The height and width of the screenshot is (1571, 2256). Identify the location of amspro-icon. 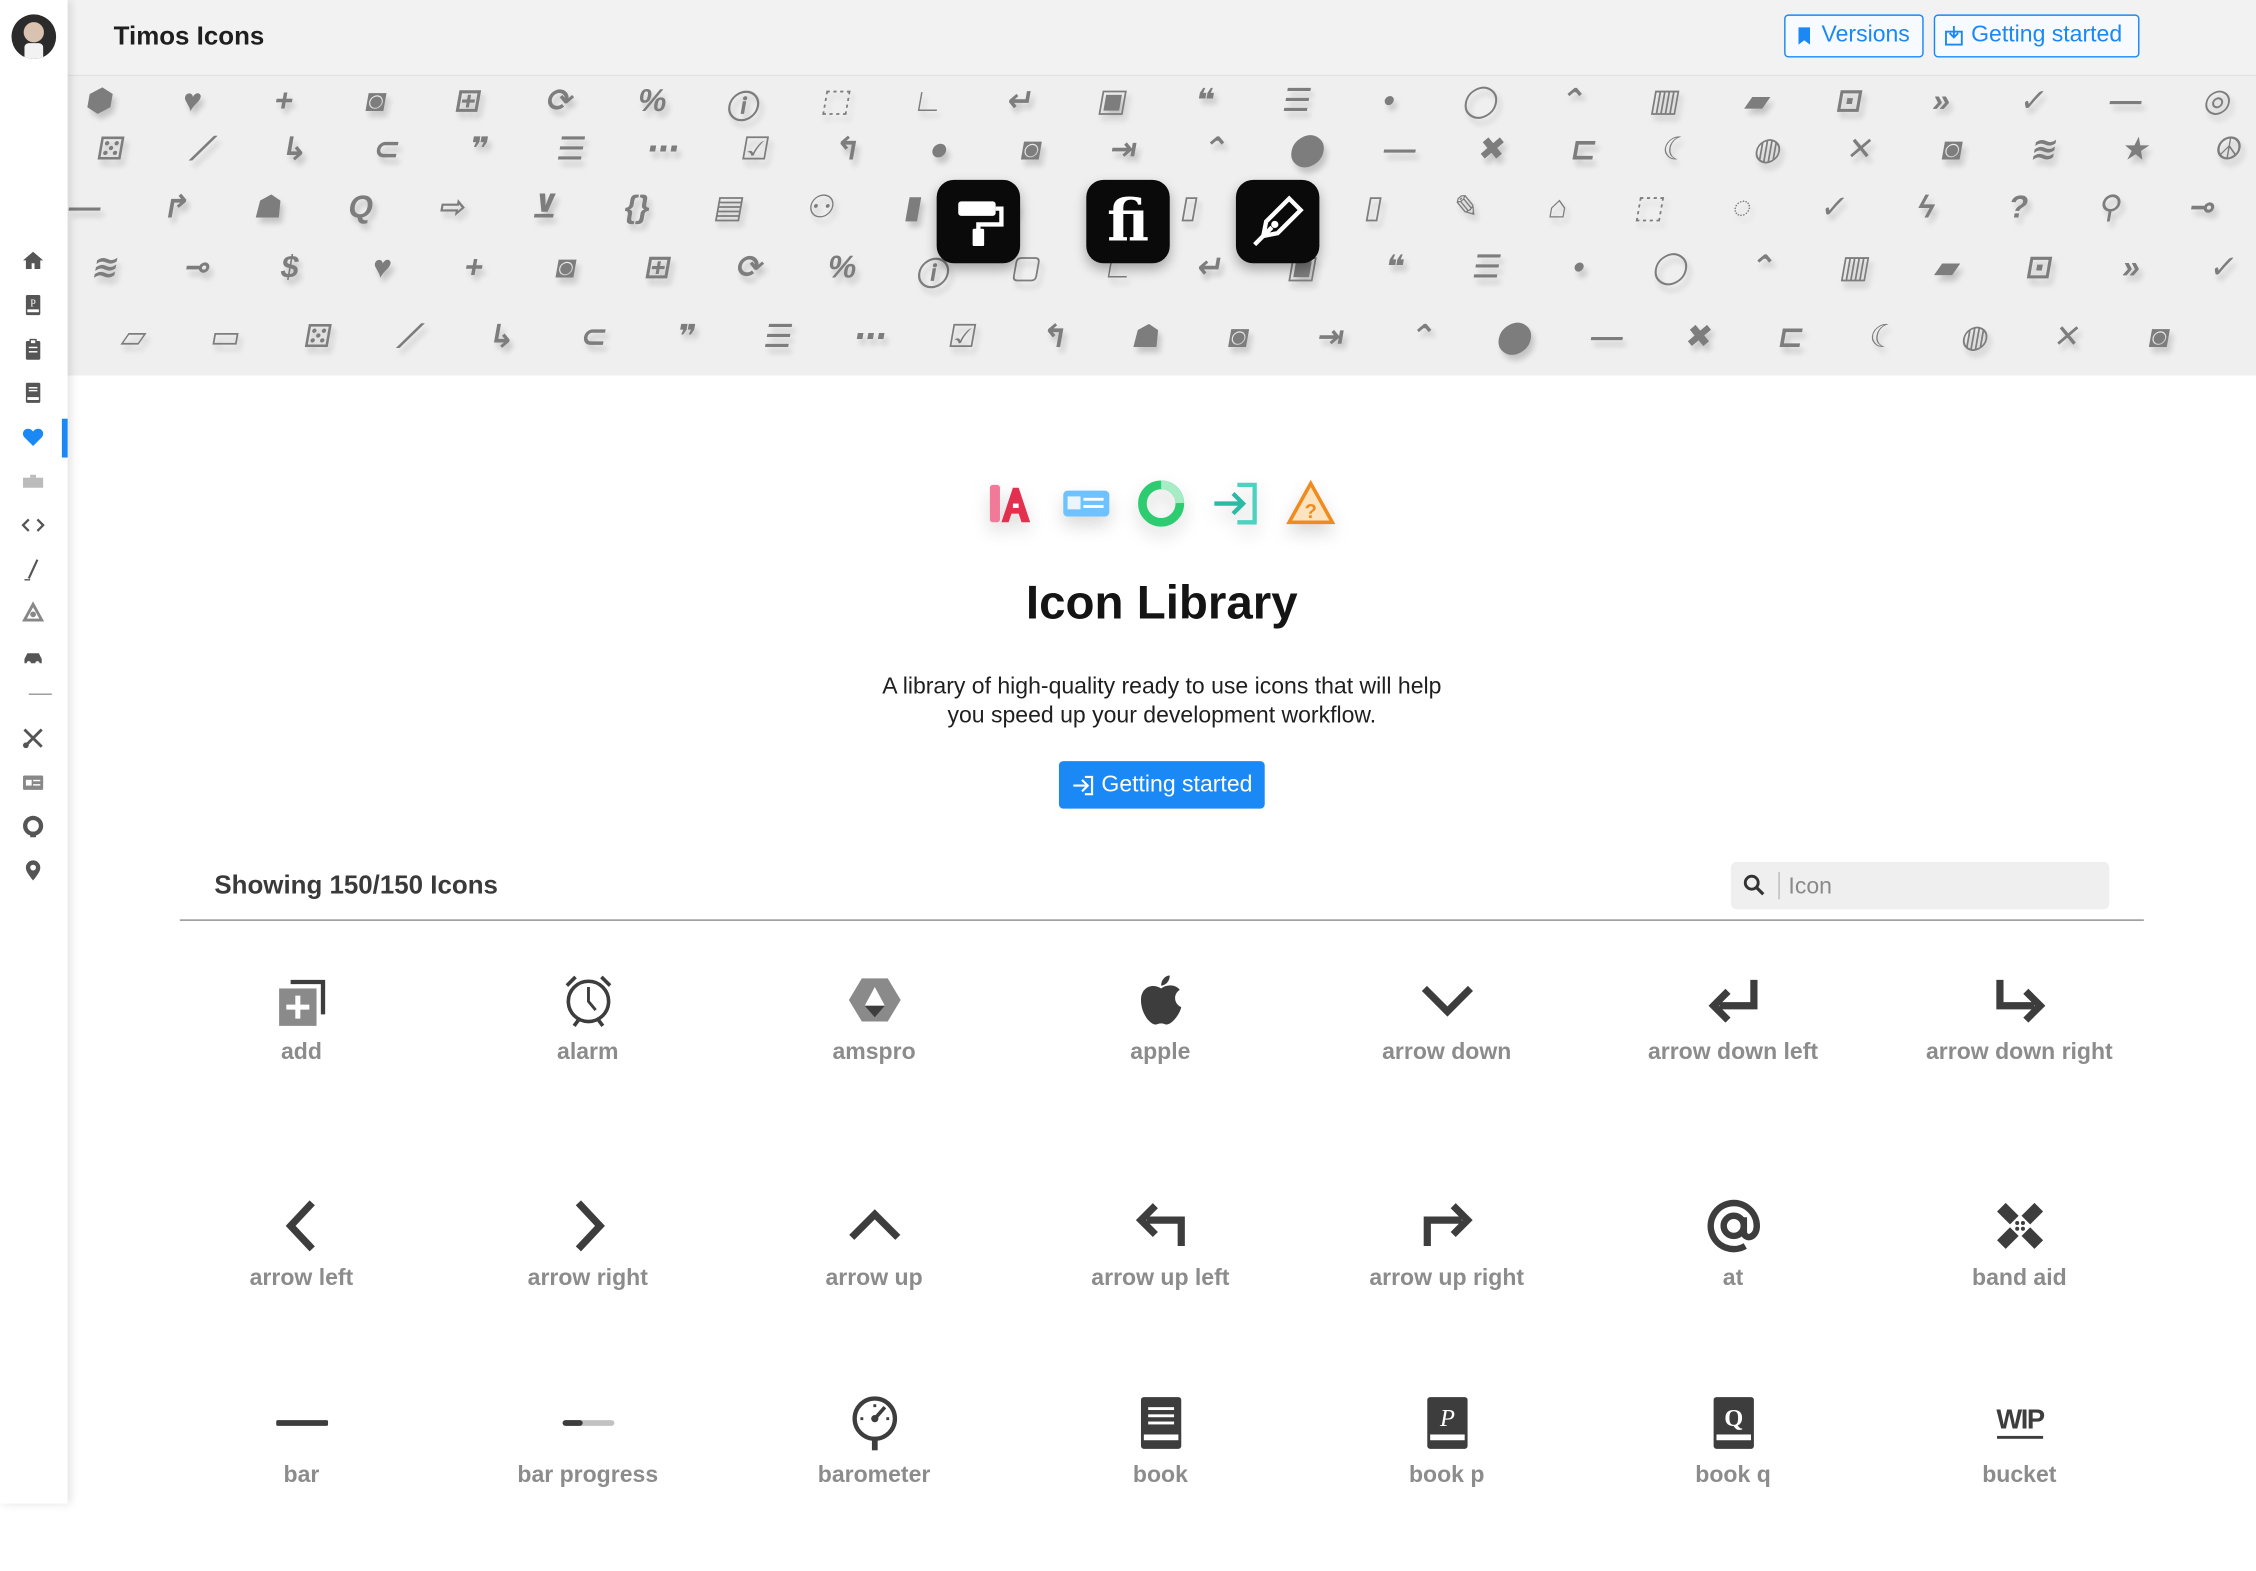
(875, 1000).